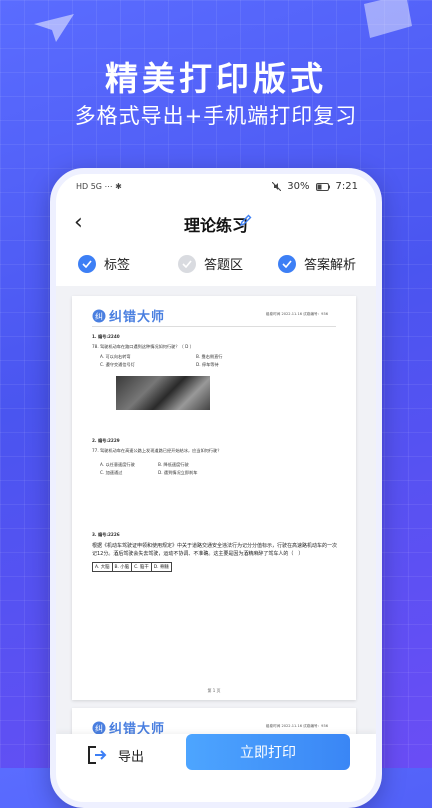  I want to click on option-answer-area: 答题区, so click(210, 263).